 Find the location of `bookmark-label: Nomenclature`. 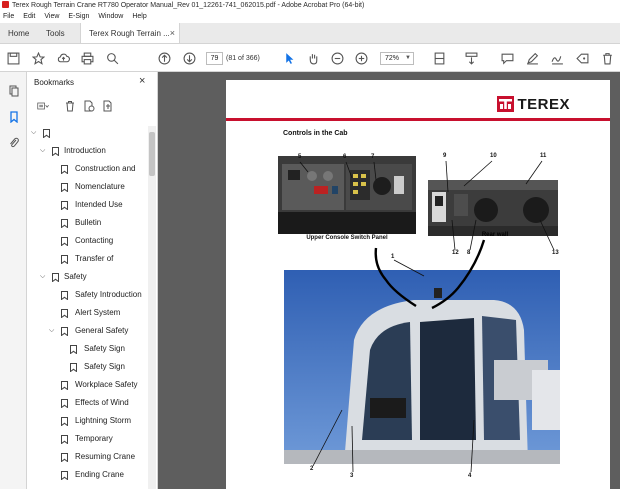

bookmark-label: Nomenclature is located at coordinates (100, 186).